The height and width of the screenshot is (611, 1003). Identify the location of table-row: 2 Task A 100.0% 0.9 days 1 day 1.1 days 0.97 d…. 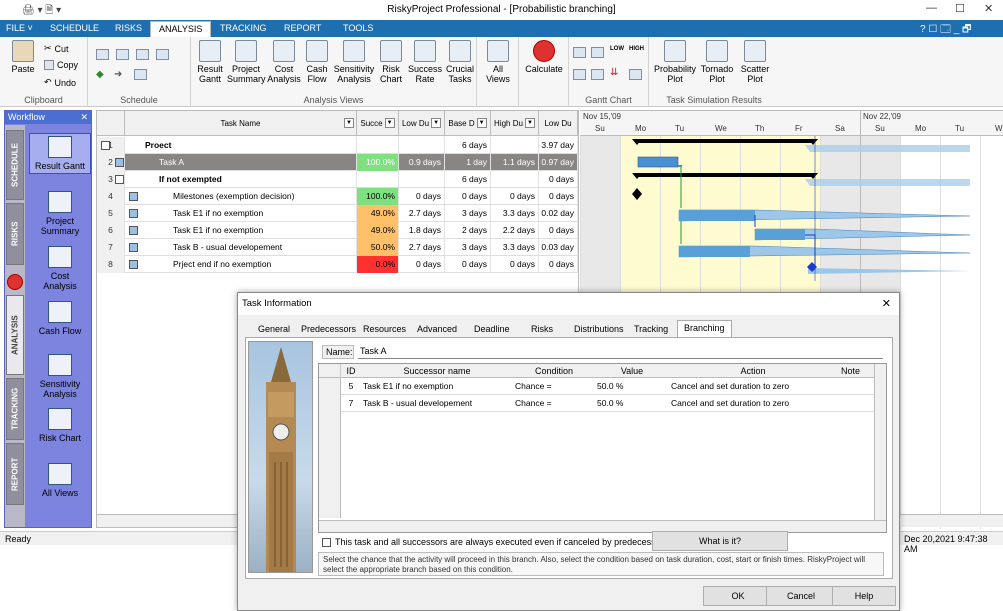
(337, 162).